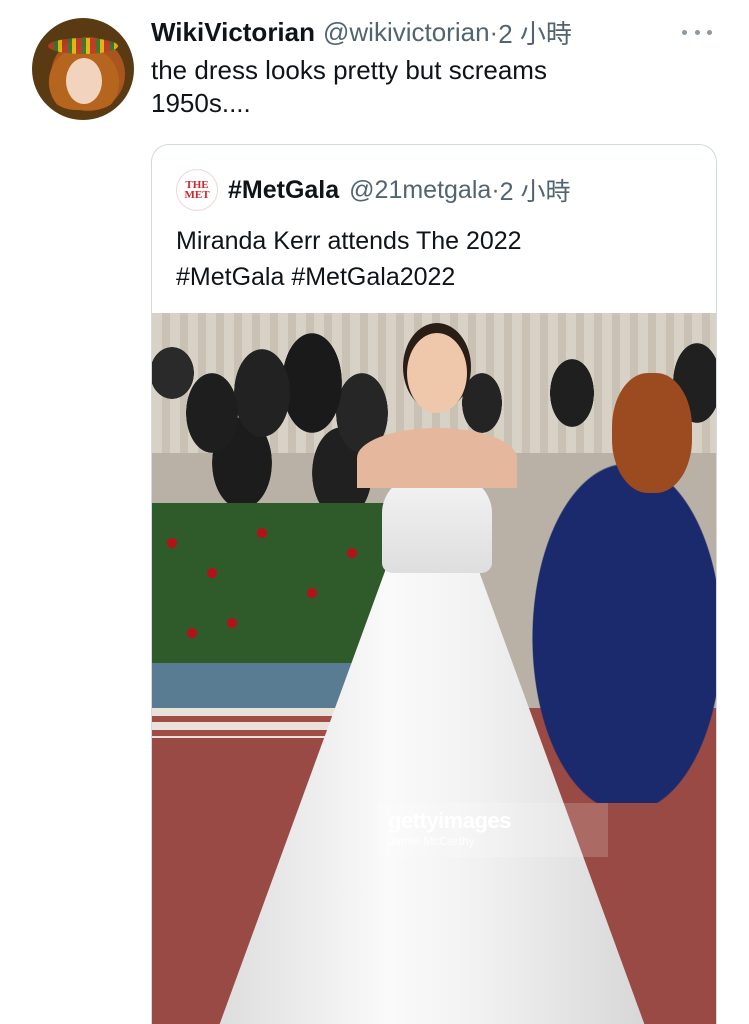 Image resolution: width=749 pixels, height=1024 pixels. What do you see at coordinates (233, 32) in the screenshot?
I see `display-name: WikiVictorian` at bounding box center [233, 32].